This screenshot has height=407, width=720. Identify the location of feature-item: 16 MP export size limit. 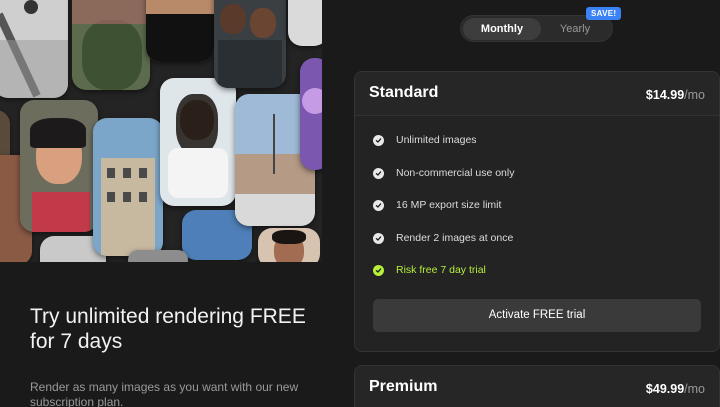
(443, 215).